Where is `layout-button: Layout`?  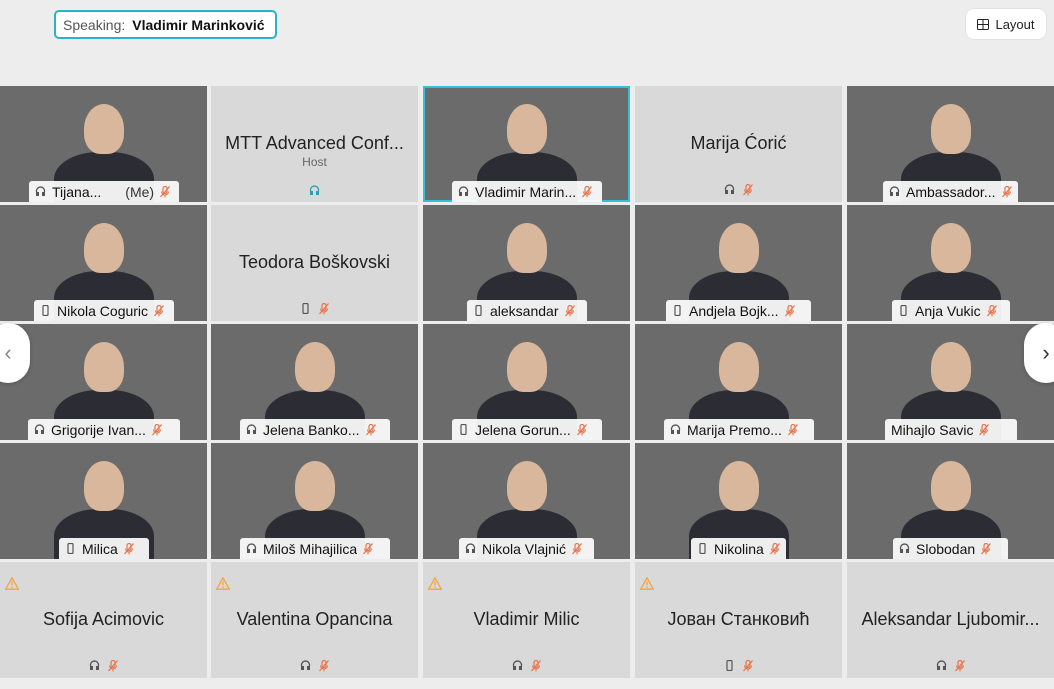
layout-button: Layout is located at coordinates (1006, 24).